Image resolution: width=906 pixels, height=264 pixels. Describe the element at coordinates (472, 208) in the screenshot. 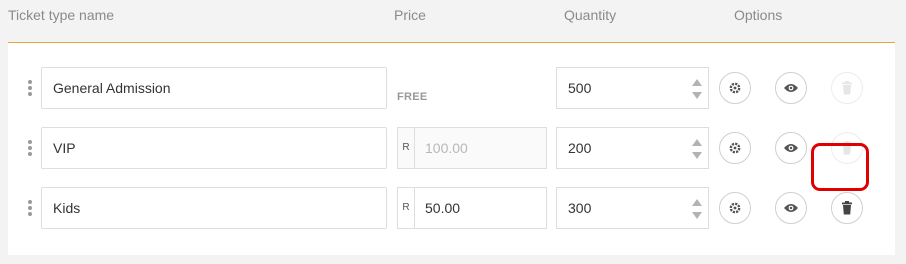

I see `price-input: R 50.00` at that location.